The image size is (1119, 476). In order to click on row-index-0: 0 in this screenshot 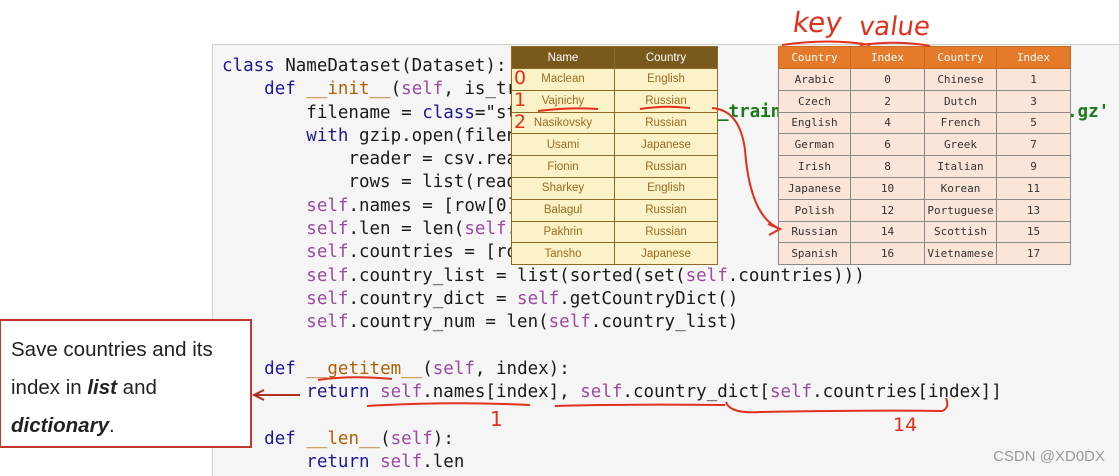, I will do `click(520, 78)`.